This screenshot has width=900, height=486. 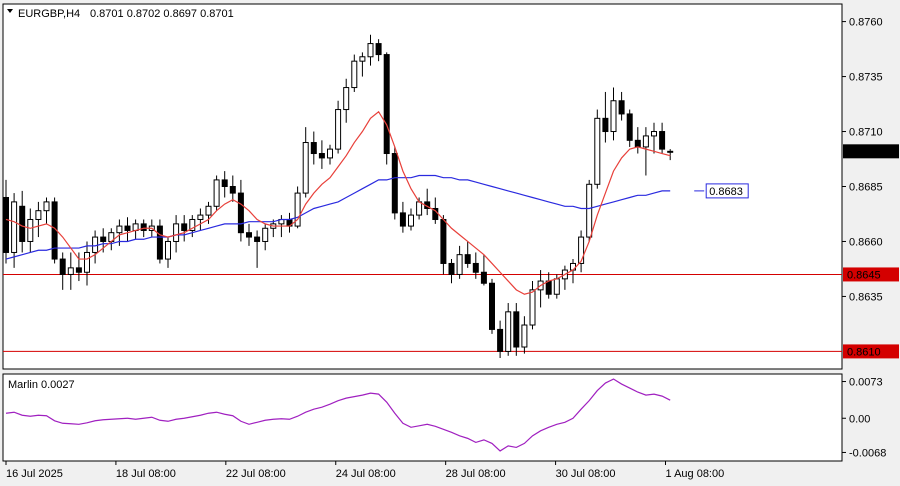 I want to click on current-price-label: 0.8701, so click(x=864, y=152).